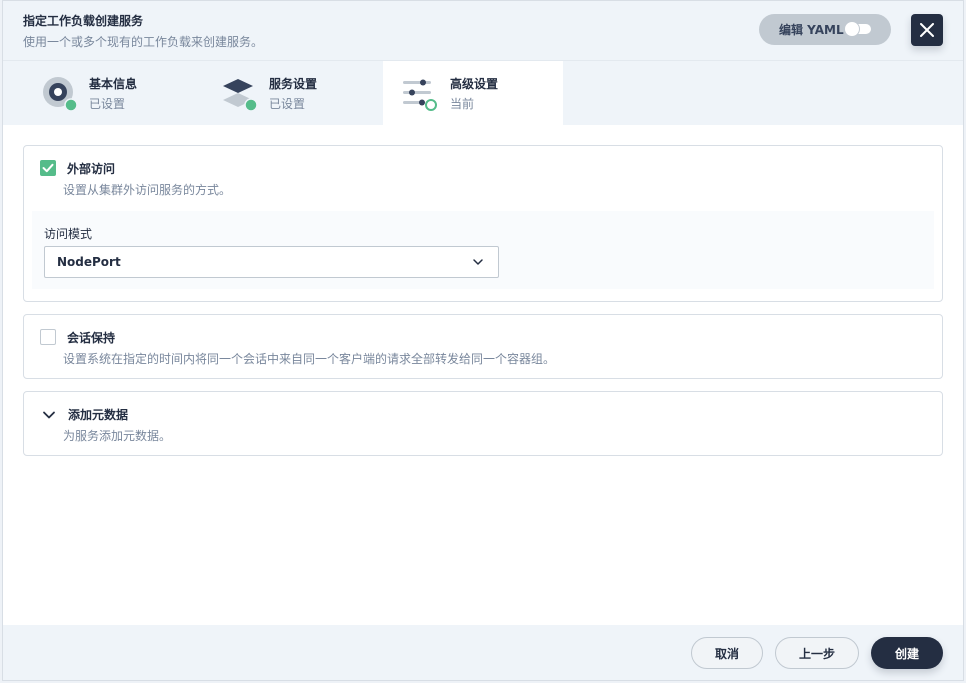 The image size is (966, 683). What do you see at coordinates (483, 423) in the screenshot?
I see `metadata-card: 添加元数据 为服务添加元数据。` at bounding box center [483, 423].